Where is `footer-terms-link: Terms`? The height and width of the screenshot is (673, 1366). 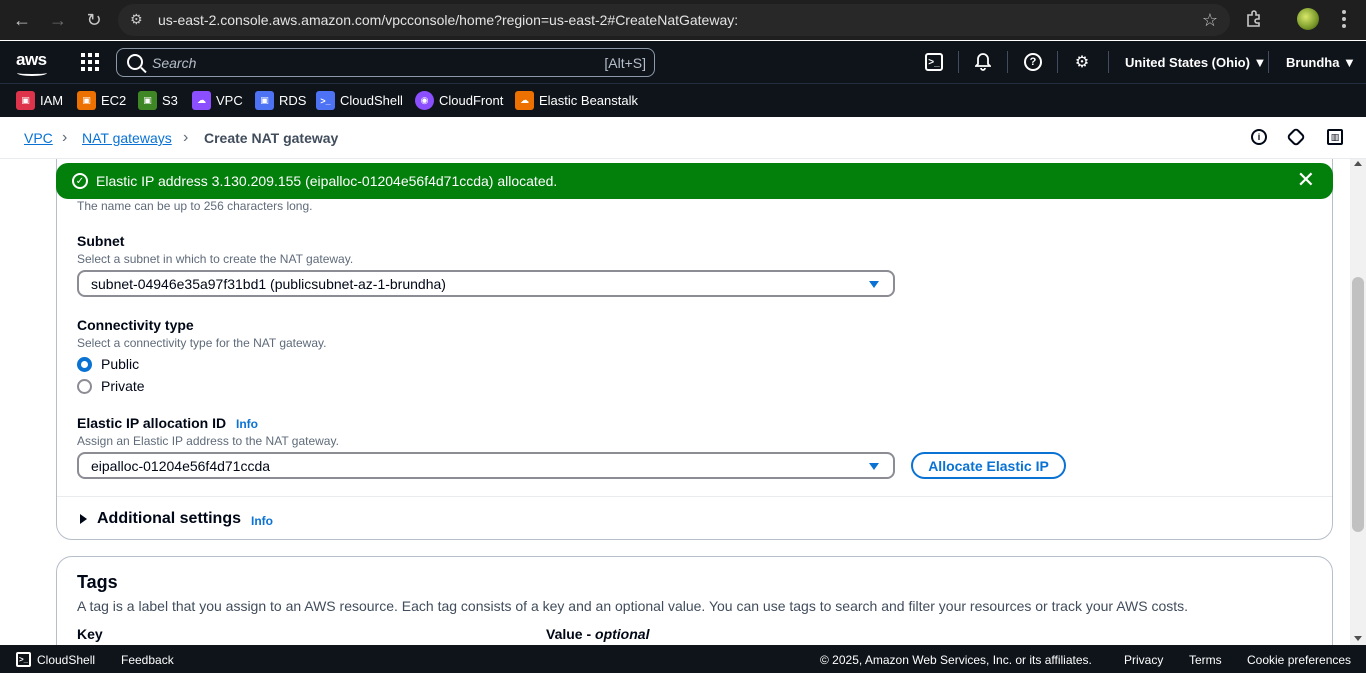
footer-terms-link: Terms is located at coordinates (1205, 660).